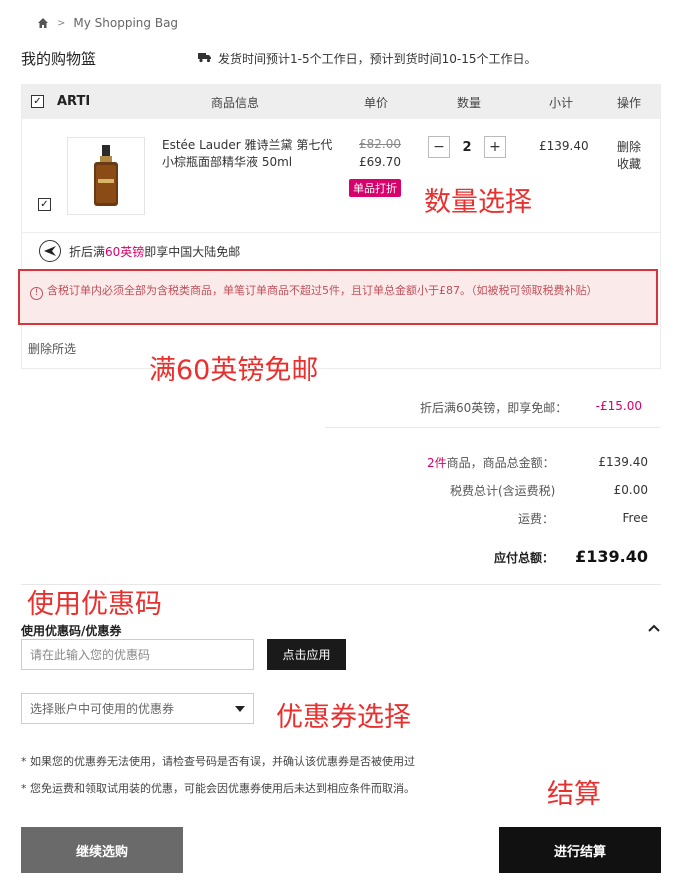  Describe the element at coordinates (71, 631) in the screenshot. I see `coupon-section-label: 使用优惠码/优惠券` at that location.